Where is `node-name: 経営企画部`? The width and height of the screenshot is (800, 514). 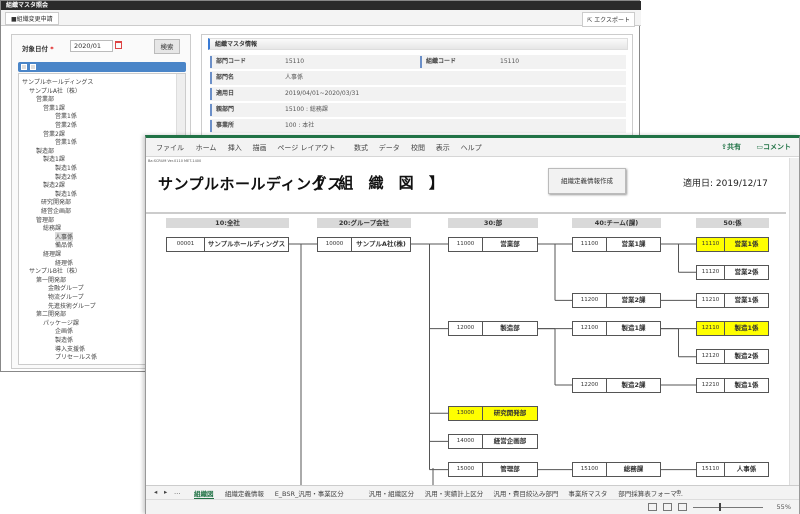
node-name: 経営企画部 is located at coordinates (510, 440).